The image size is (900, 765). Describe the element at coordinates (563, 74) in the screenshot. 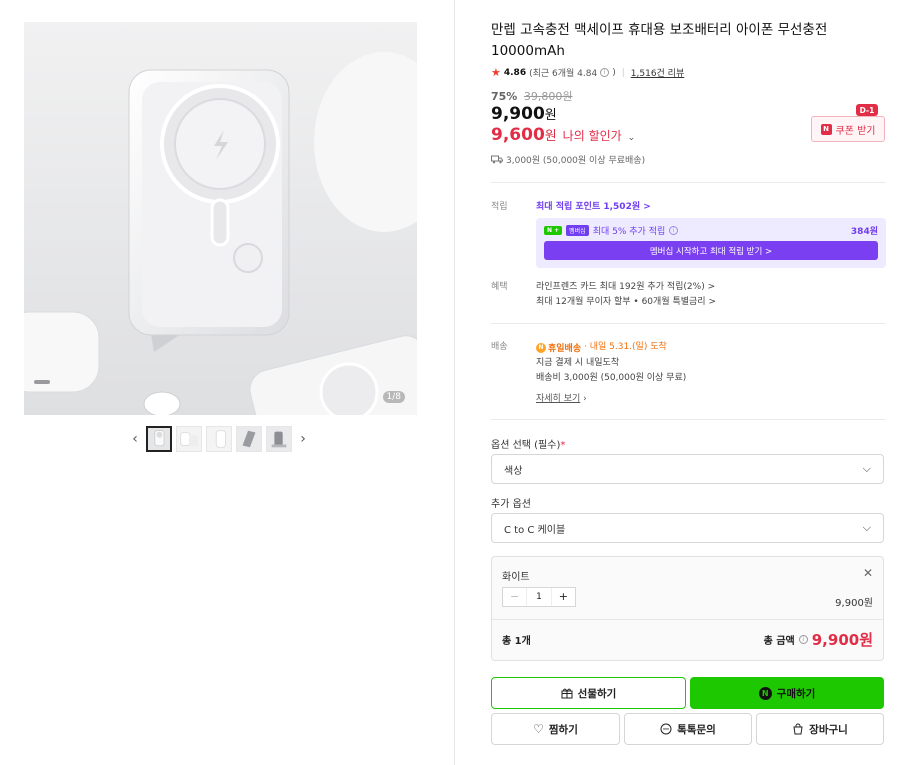

I see `rating-recent: (최근 6개월 4.84` at that location.